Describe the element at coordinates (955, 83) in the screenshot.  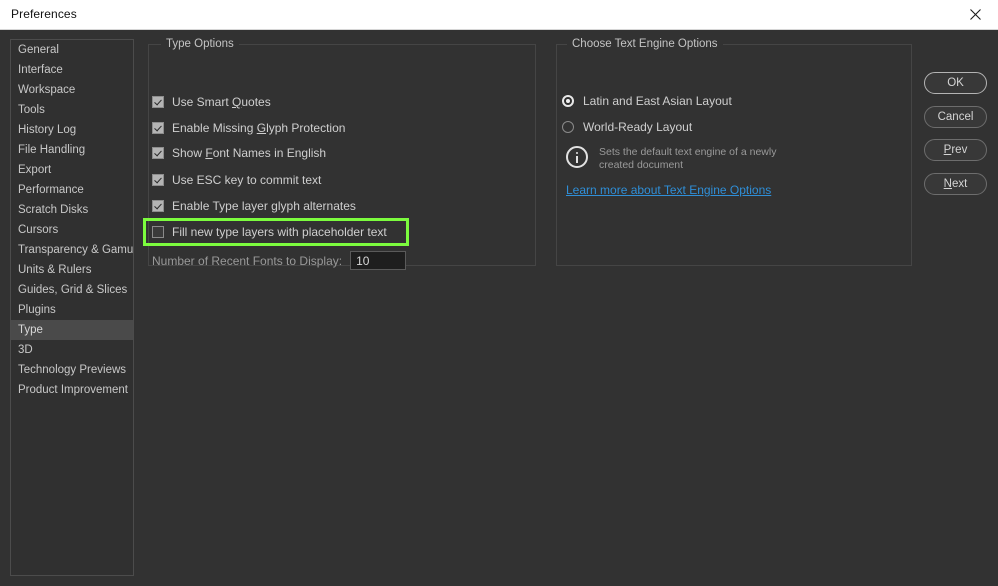
I see `ok-button: OK` at that location.